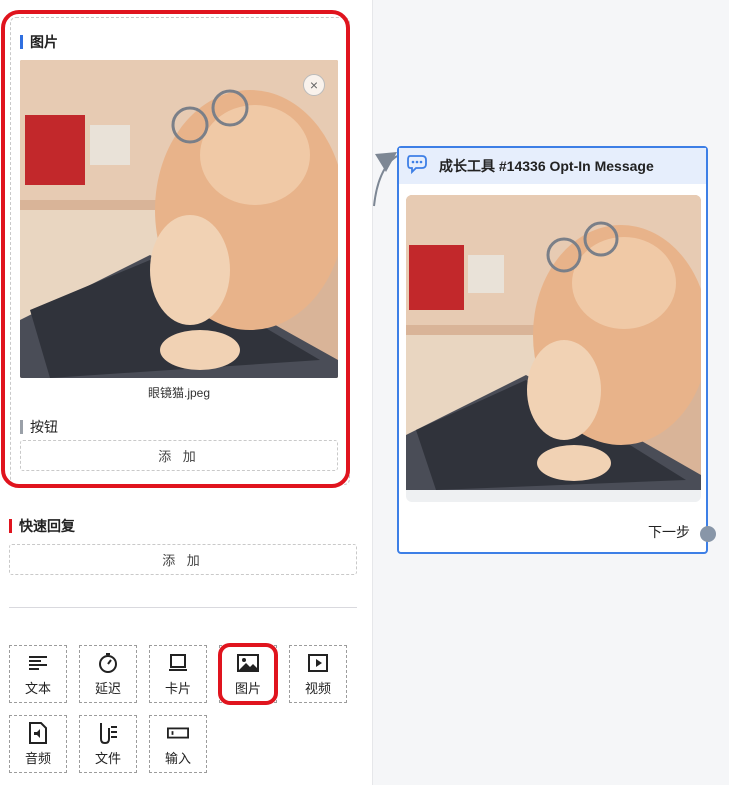 Image resolution: width=729 pixels, height=785 pixels. Describe the element at coordinates (183, 559) in the screenshot. I see `add-quick-reply-button: 添 加` at that location.